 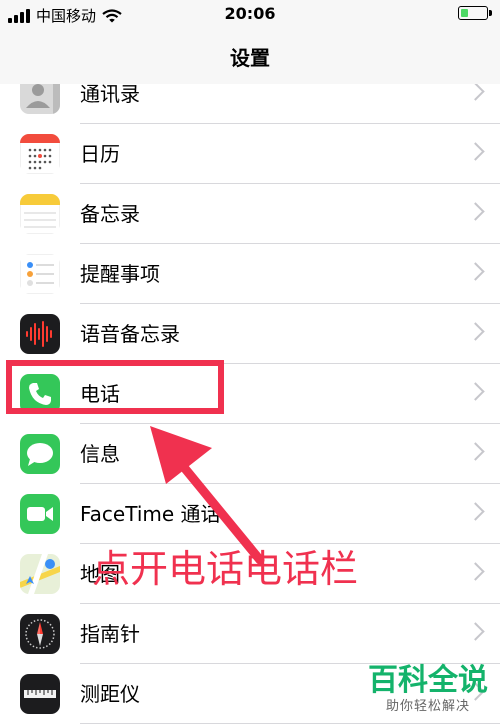 What do you see at coordinates (427, 706) in the screenshot?
I see `watermark-subtitle: 助你轻松解决` at bounding box center [427, 706].